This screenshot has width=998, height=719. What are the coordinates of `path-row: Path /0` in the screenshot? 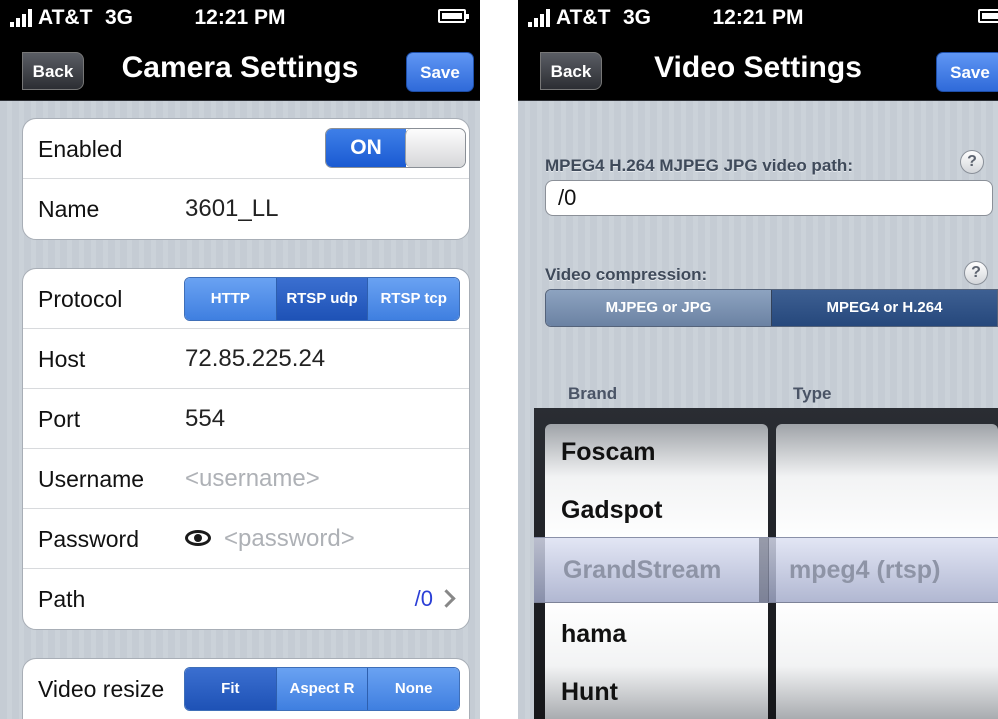 It's located at (246, 599).